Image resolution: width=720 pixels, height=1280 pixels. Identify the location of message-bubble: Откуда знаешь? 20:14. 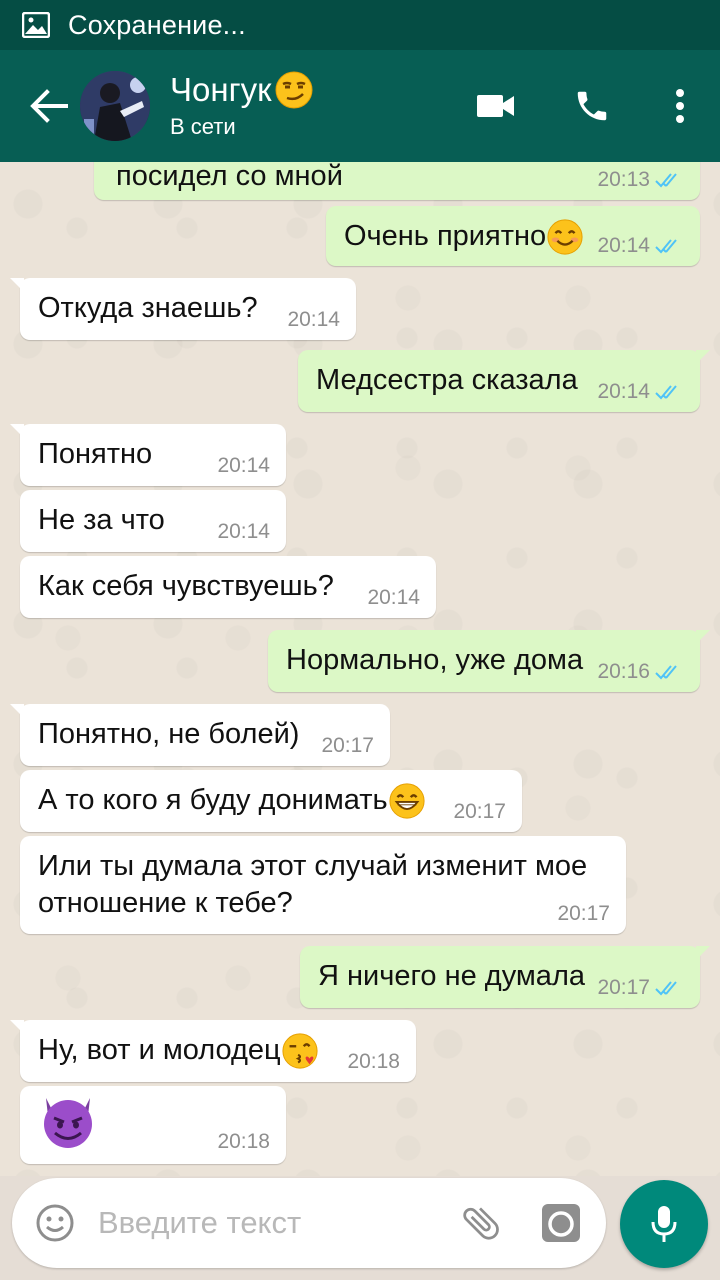
(183, 309).